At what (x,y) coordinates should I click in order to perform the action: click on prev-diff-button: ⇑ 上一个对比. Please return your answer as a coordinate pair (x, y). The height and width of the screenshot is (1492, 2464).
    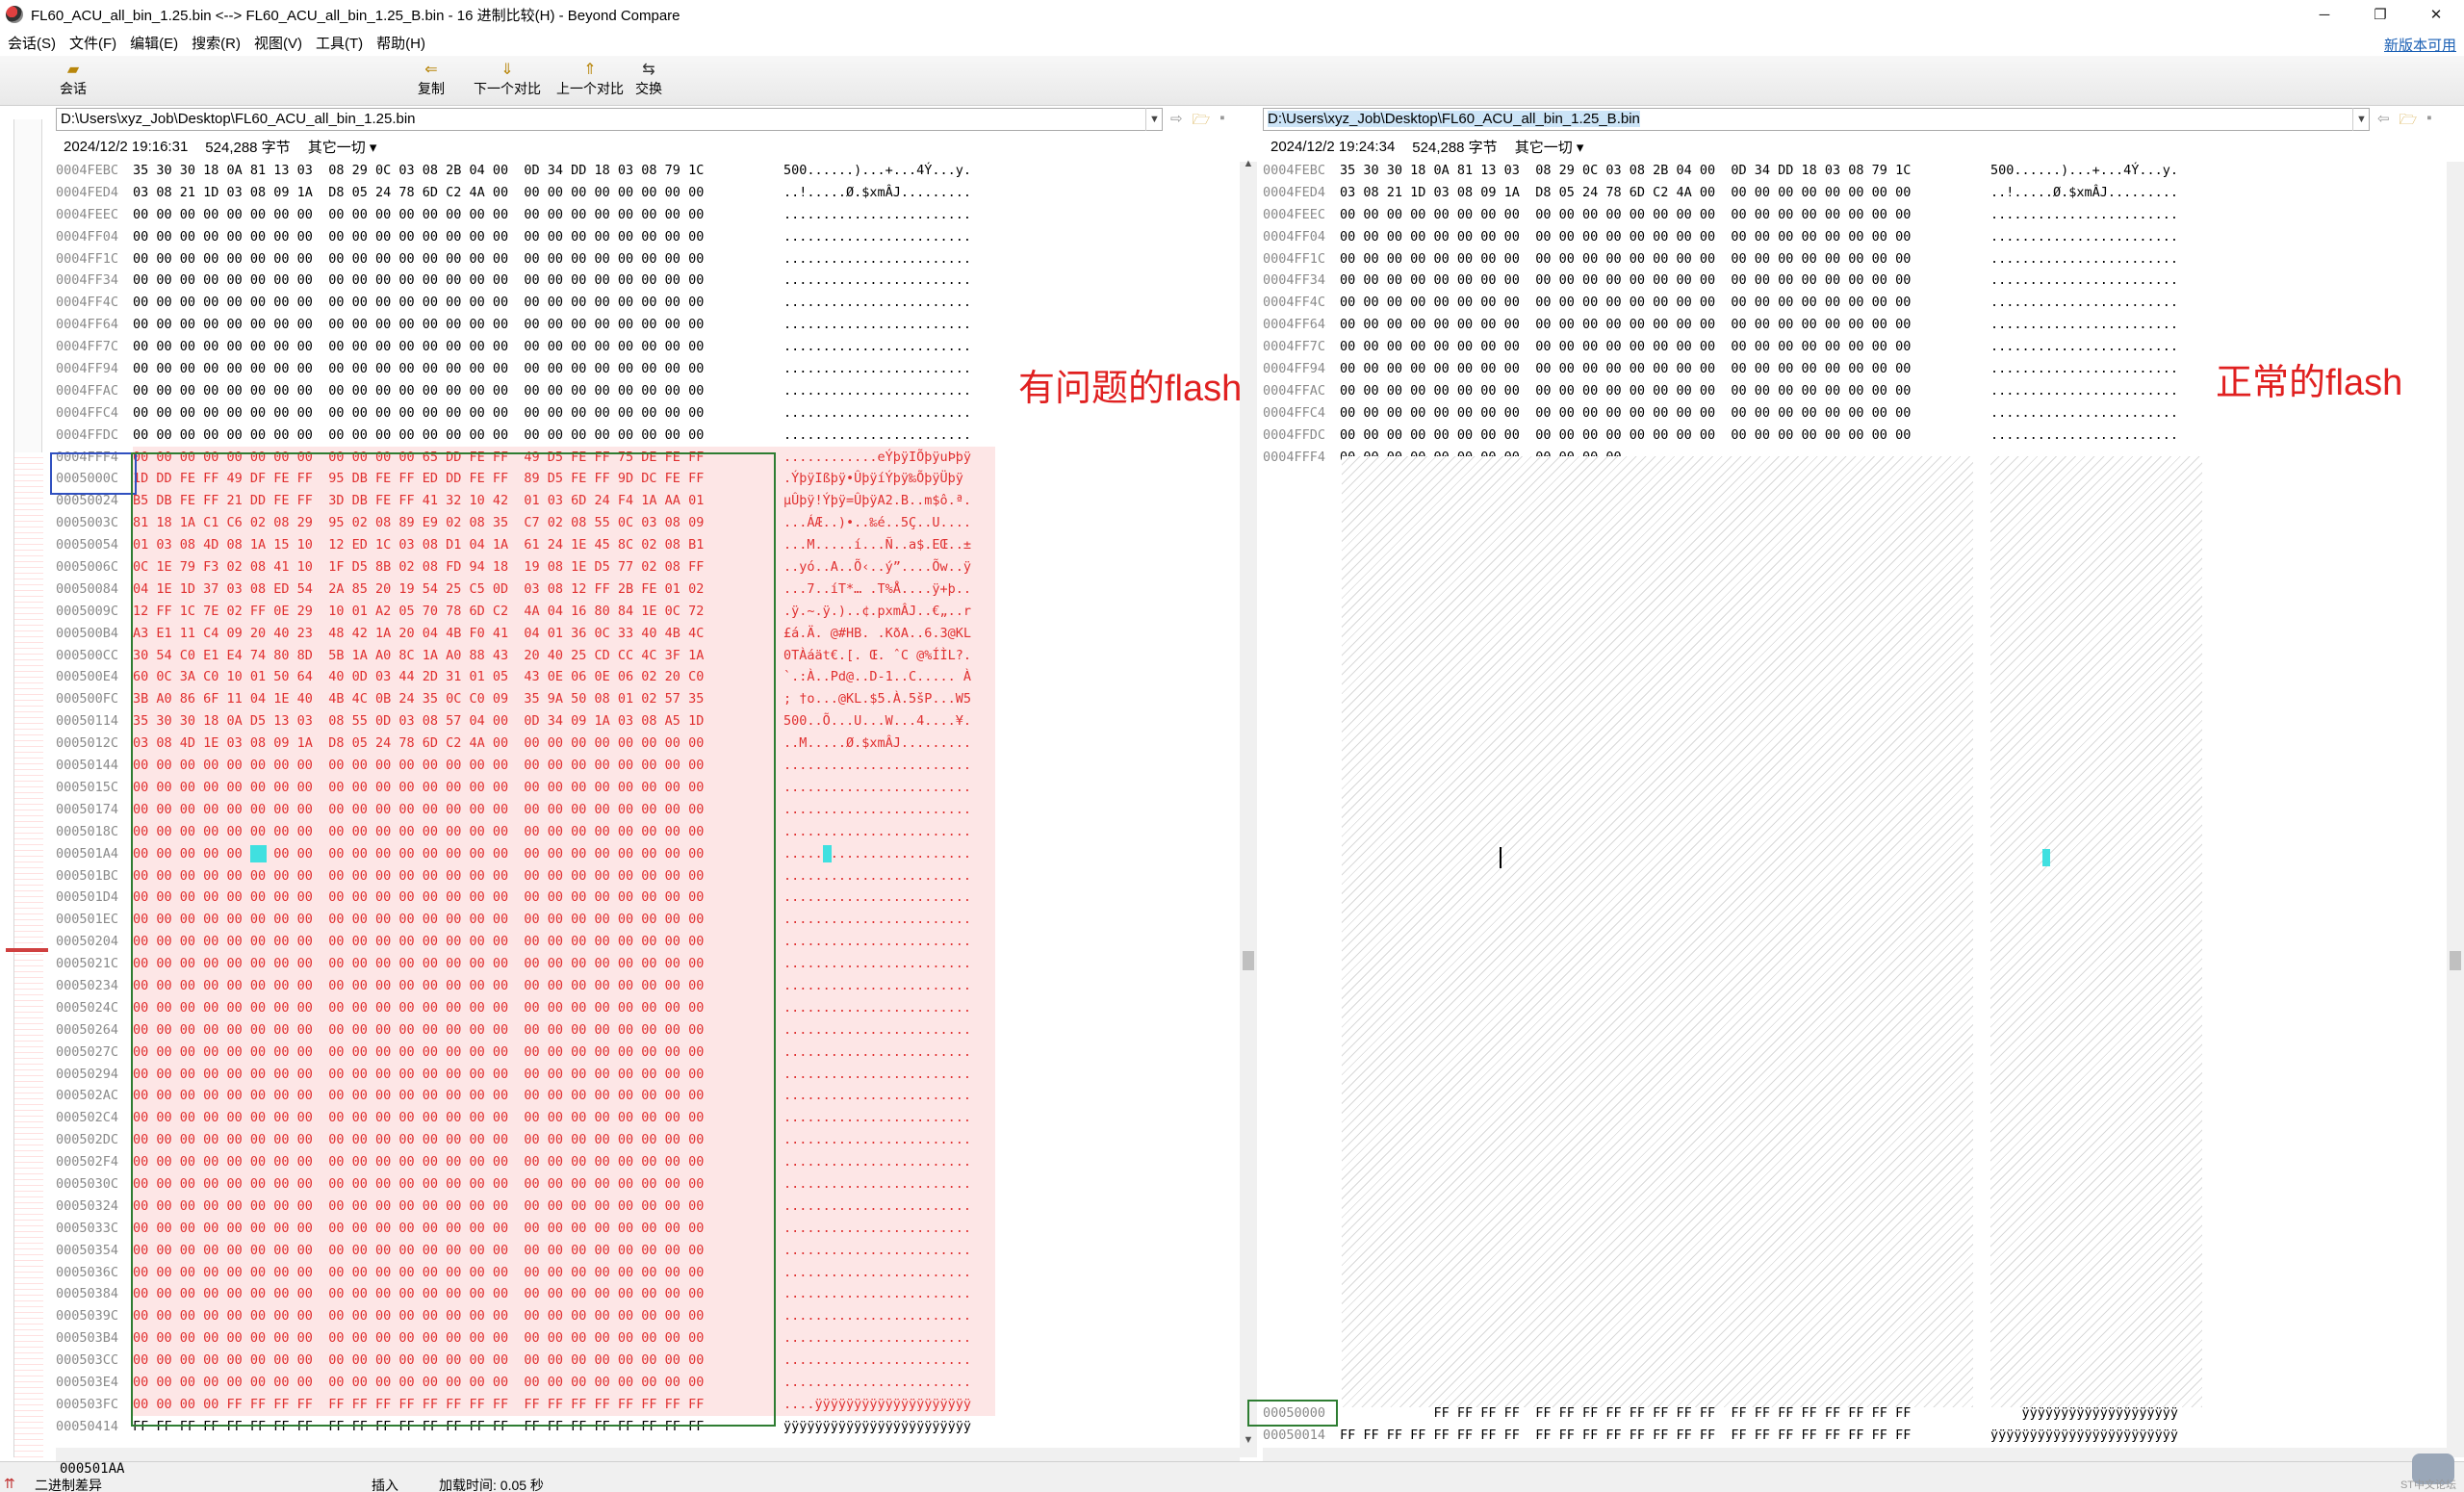
    Looking at the image, I should click on (590, 79).